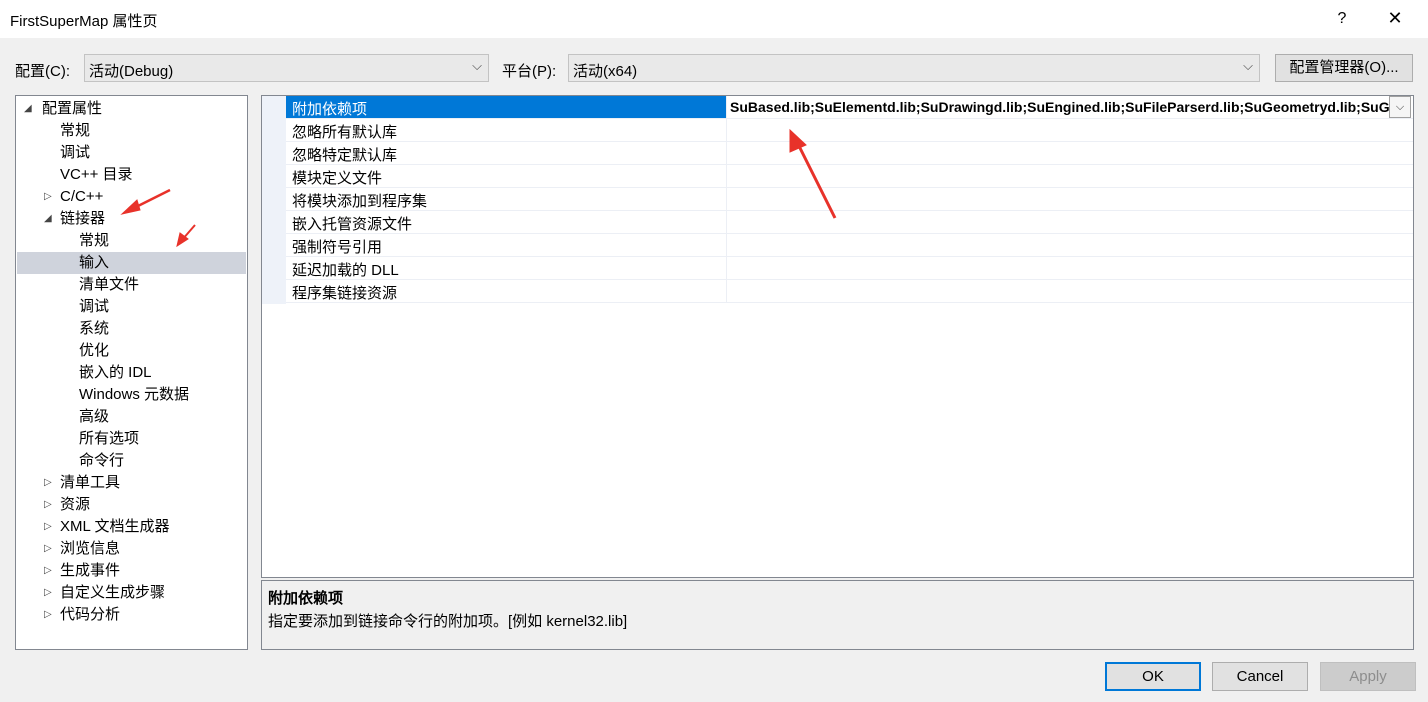 Image resolution: width=1428 pixels, height=702 pixels. Describe the element at coordinates (1395, 18) in the screenshot. I see `close-button: ✕` at that location.